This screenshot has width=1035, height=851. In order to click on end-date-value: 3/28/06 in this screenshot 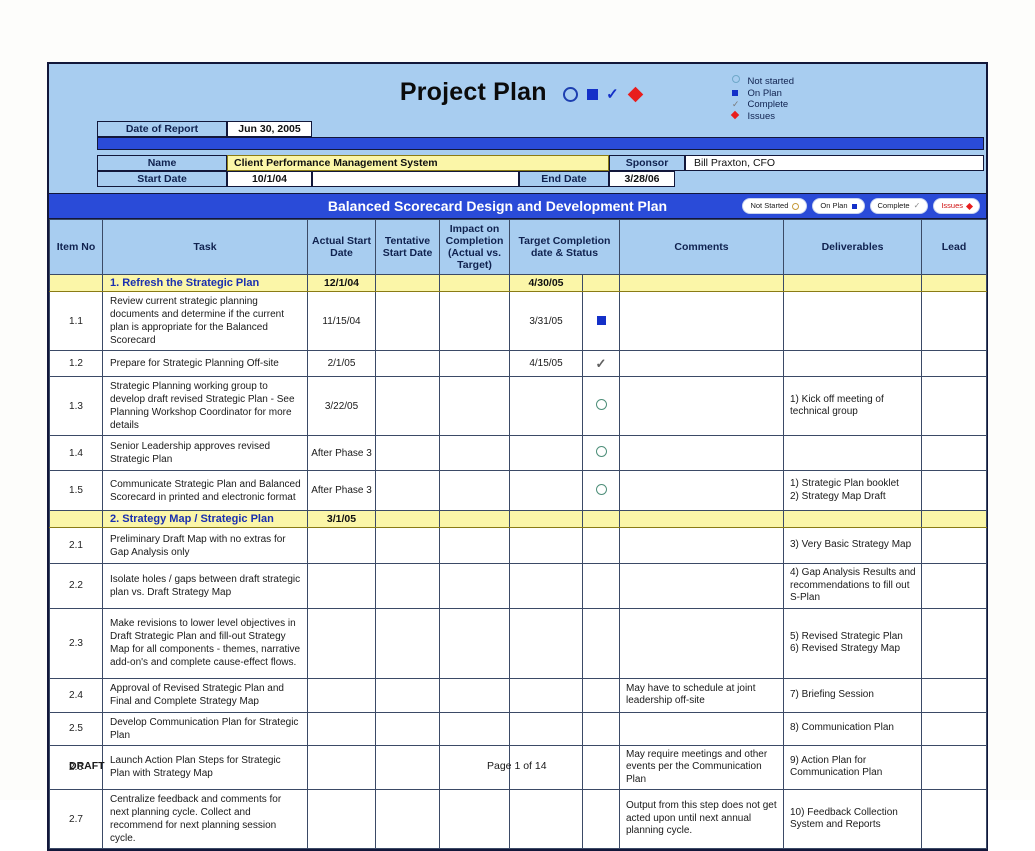, I will do `click(642, 179)`.